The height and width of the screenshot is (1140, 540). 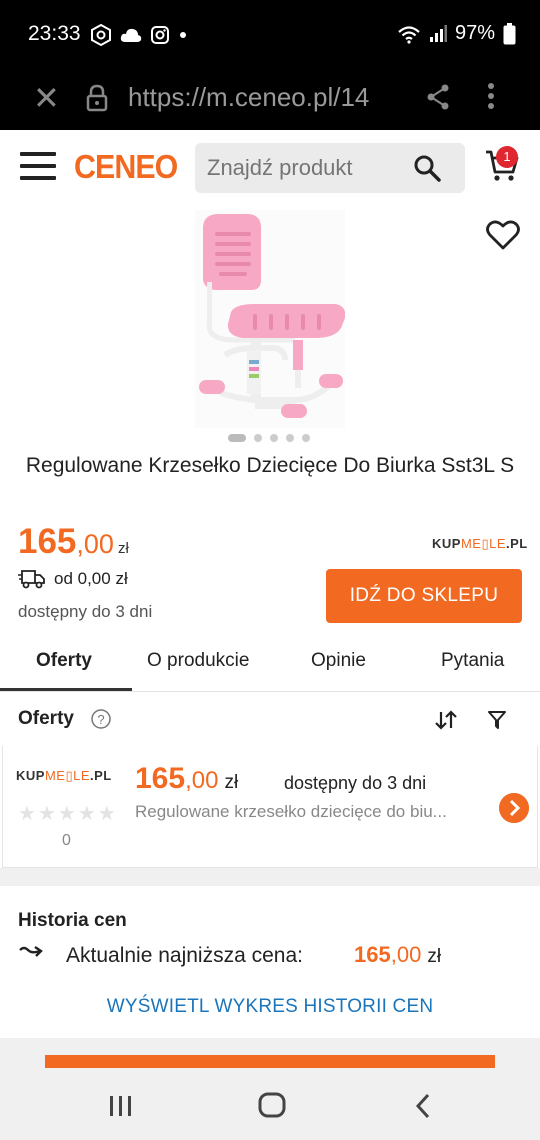 What do you see at coordinates (509, 33) in the screenshot?
I see `battery-icon` at bounding box center [509, 33].